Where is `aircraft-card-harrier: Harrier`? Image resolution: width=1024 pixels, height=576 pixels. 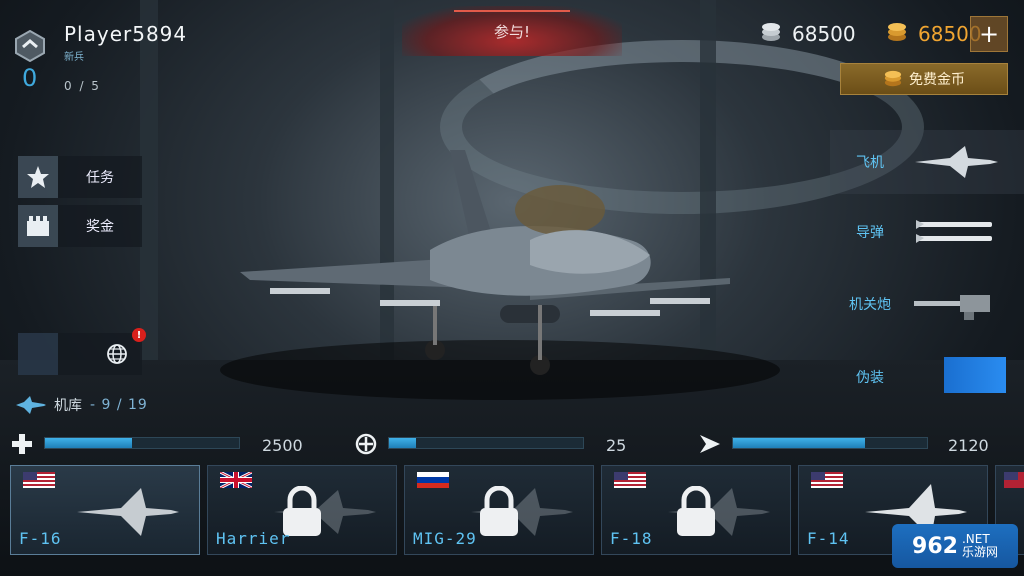
aircraft-card-harrier: Harrier is located at coordinates (302, 510).